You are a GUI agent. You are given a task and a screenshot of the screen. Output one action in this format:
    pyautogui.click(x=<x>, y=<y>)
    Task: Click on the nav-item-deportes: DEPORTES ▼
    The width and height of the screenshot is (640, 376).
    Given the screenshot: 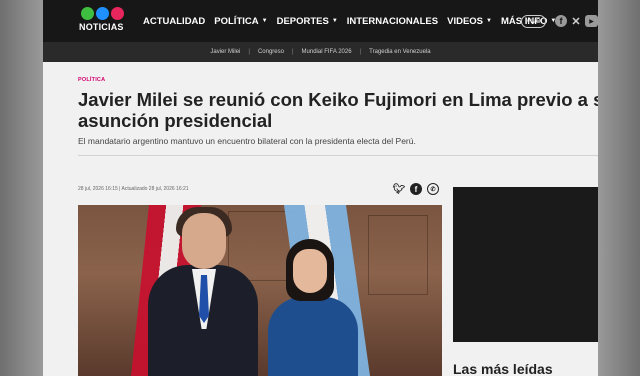 What is the action you would take?
    pyautogui.click(x=307, y=21)
    